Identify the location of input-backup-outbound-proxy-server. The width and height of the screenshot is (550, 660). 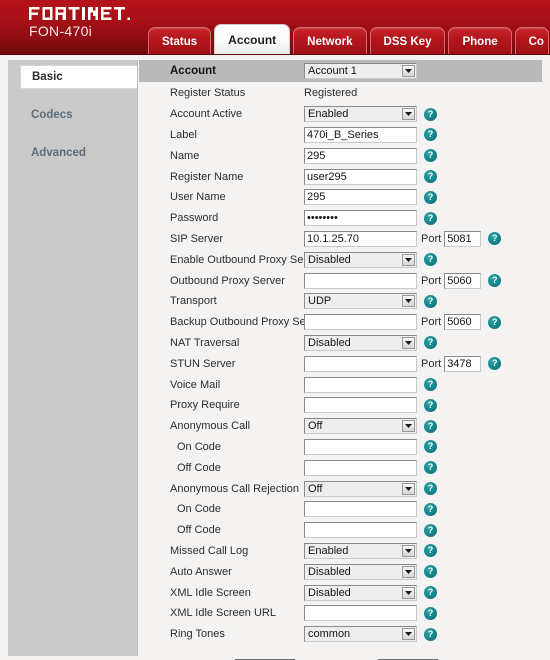
(360, 322).